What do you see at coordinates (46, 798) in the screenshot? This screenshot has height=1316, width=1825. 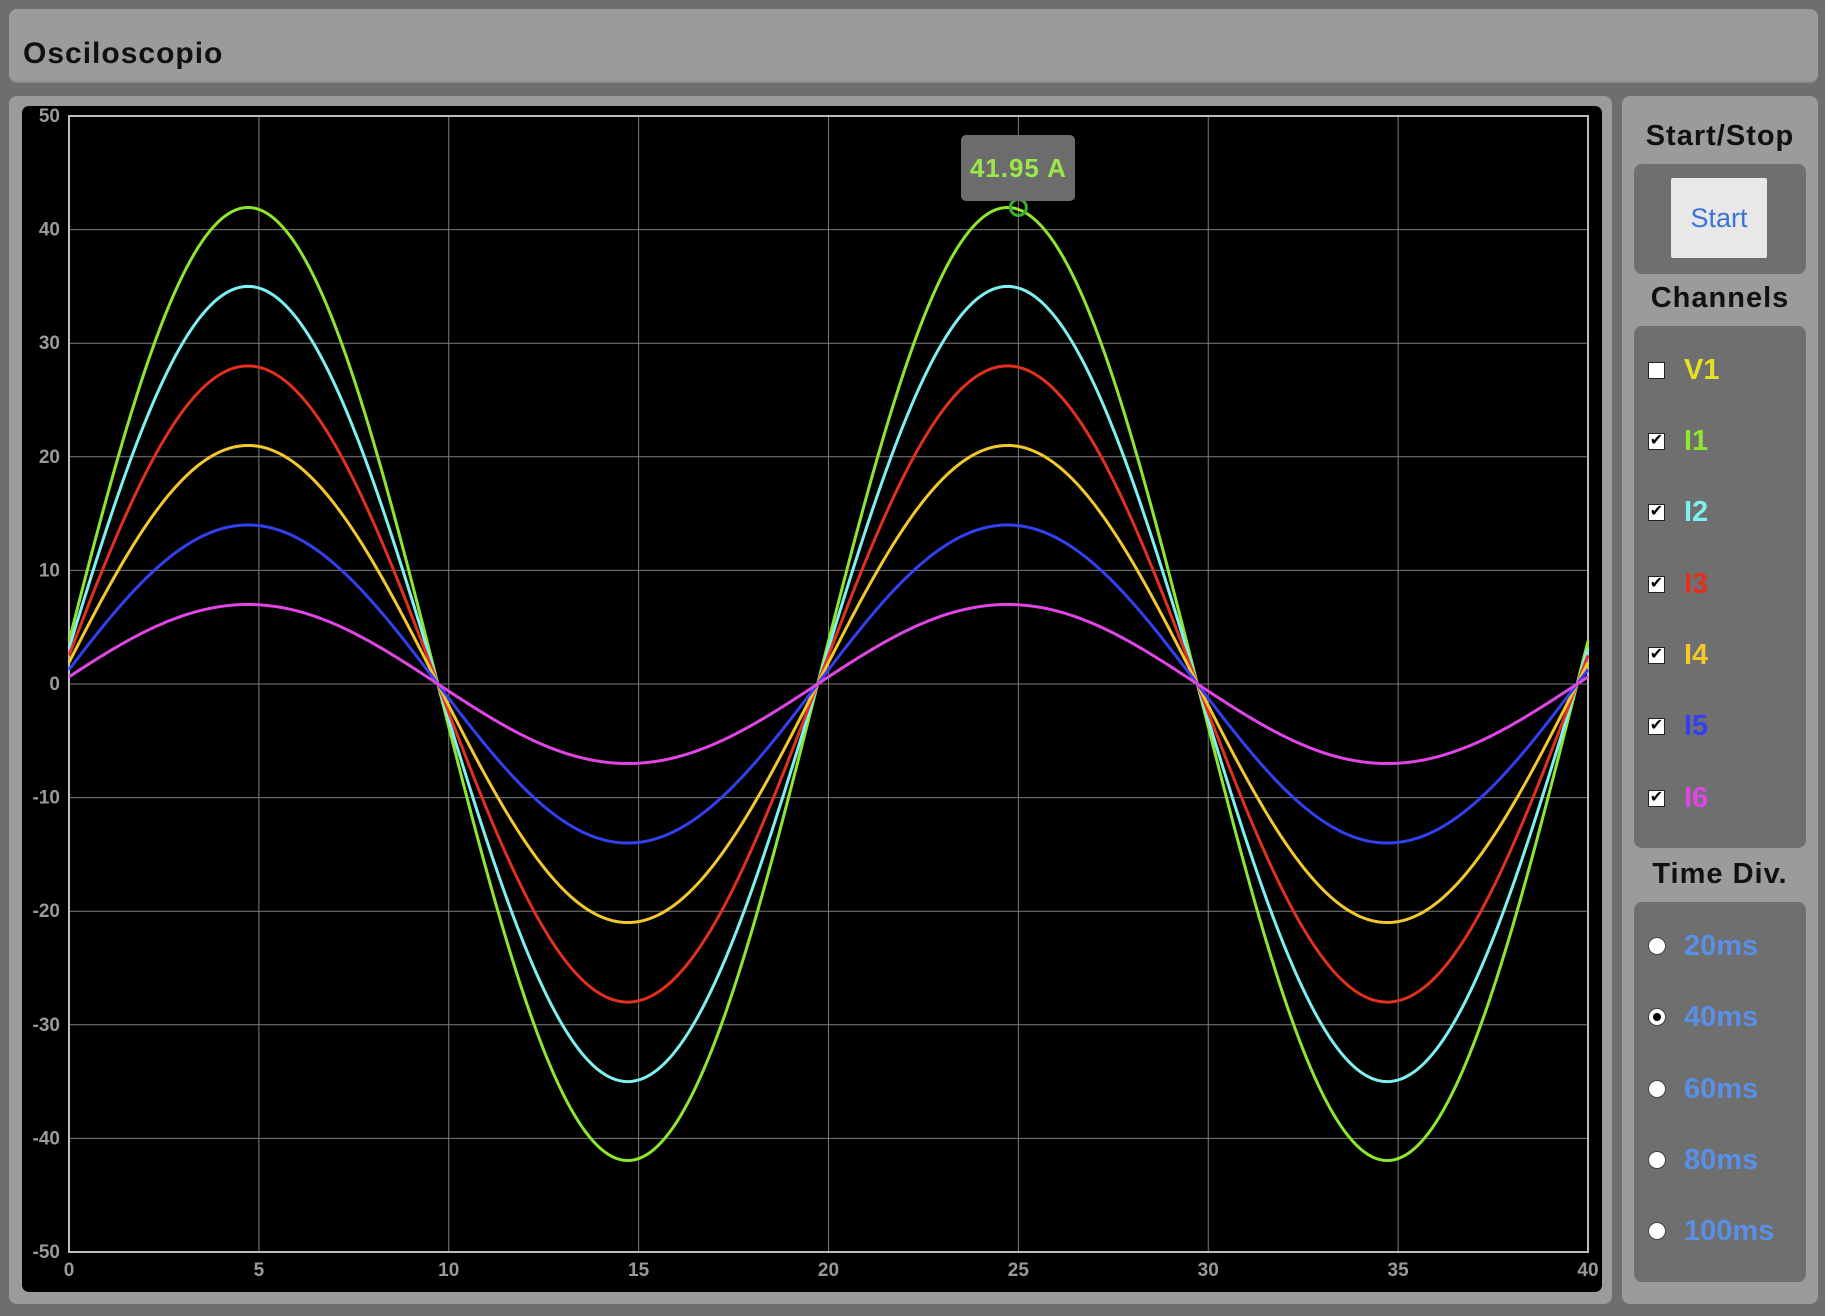 I see `y-tick-label: -10` at bounding box center [46, 798].